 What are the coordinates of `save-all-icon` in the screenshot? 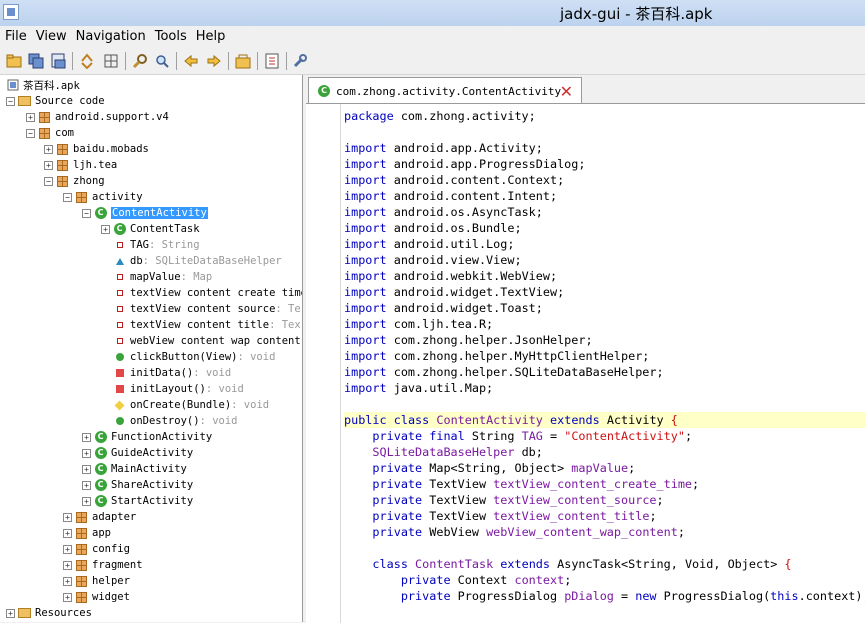 It's located at (36, 61).